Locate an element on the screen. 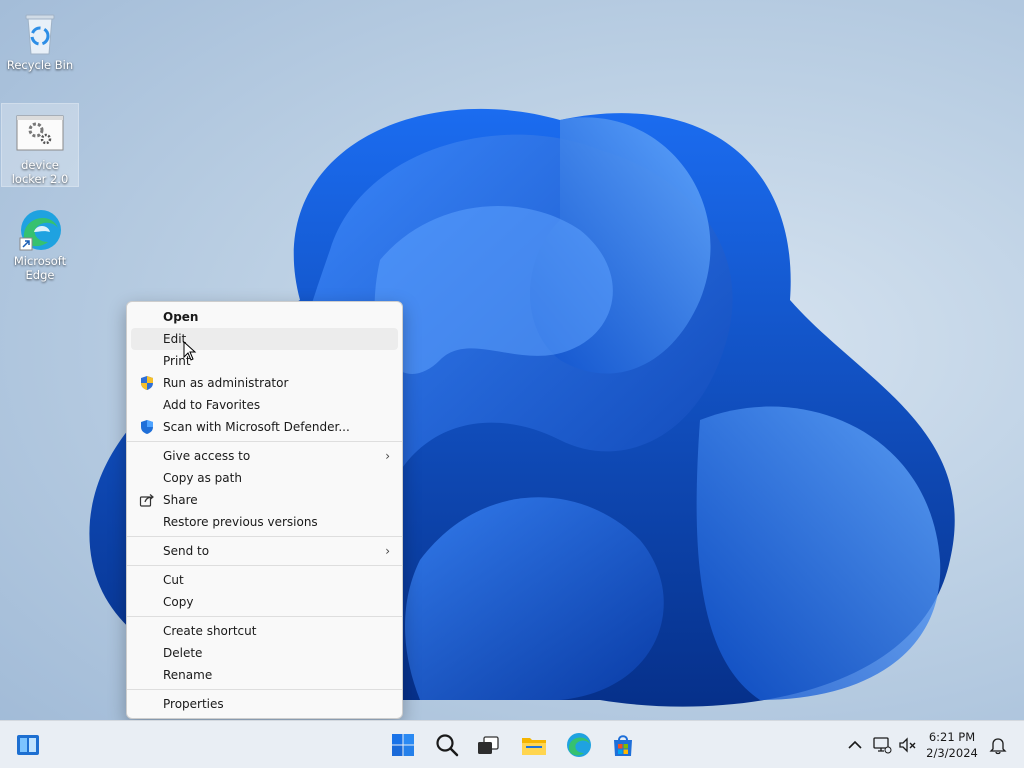 This screenshot has width=1024, height=768. show-hidden-icons-button is located at coordinates (855, 745).